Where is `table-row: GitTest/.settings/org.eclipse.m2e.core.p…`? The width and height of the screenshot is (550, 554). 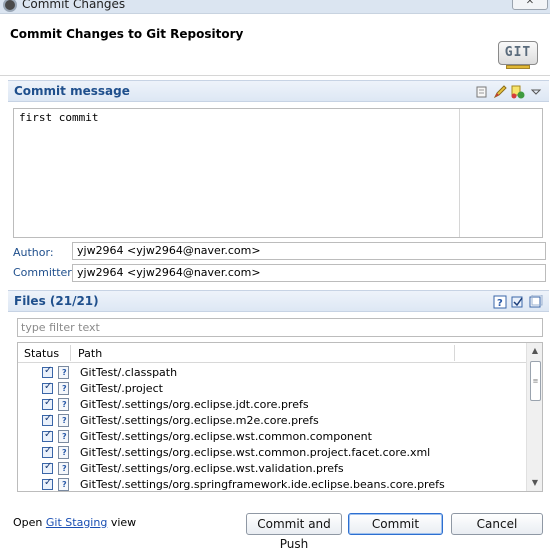 table-row: GitTest/.settings/org.eclipse.m2e.core.p… is located at coordinates (272, 421).